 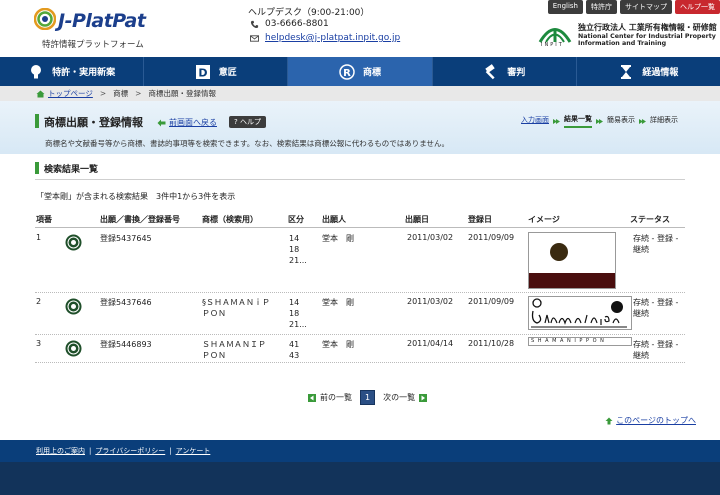 What do you see at coordinates (161, 122) in the screenshot?
I see `arrow-left-icon` at bounding box center [161, 122].